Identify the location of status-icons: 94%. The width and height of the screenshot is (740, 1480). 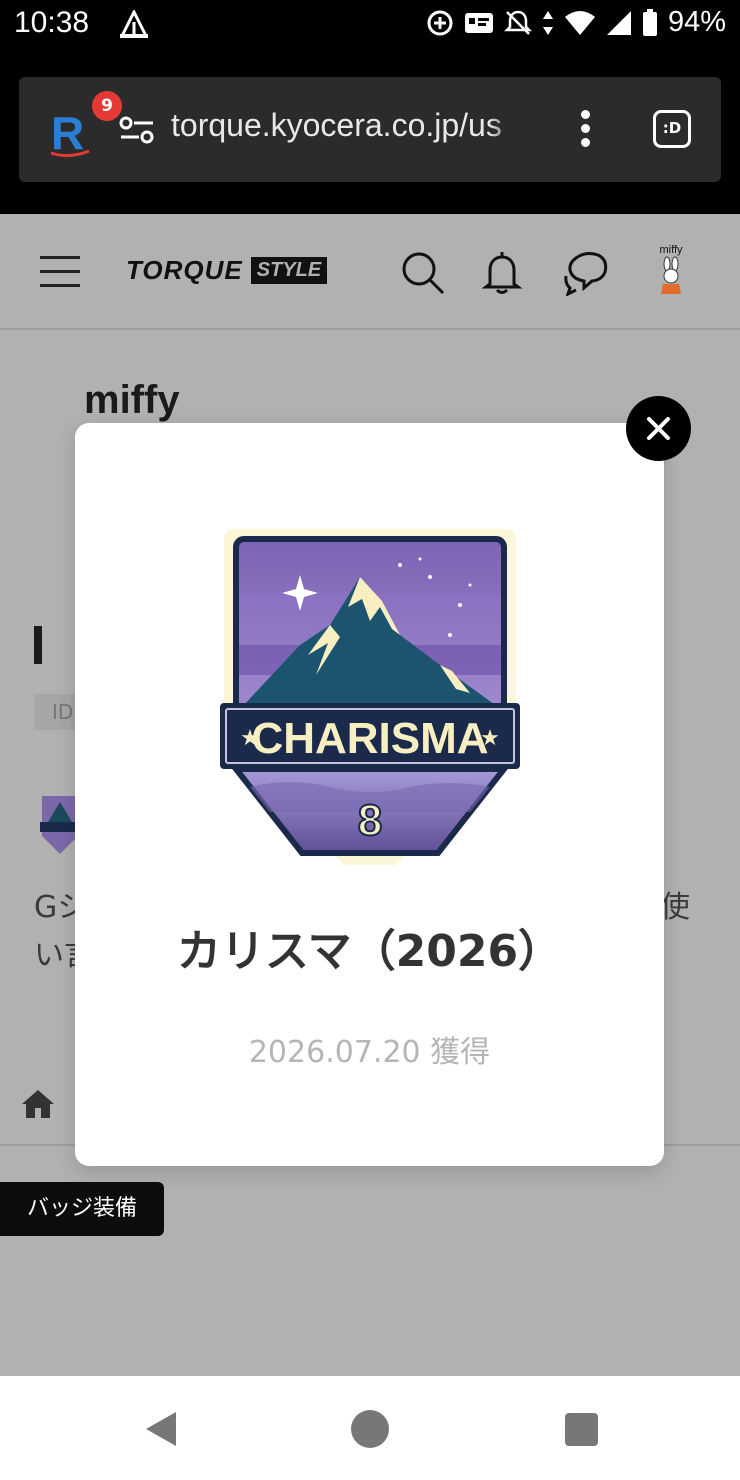
(576, 22).